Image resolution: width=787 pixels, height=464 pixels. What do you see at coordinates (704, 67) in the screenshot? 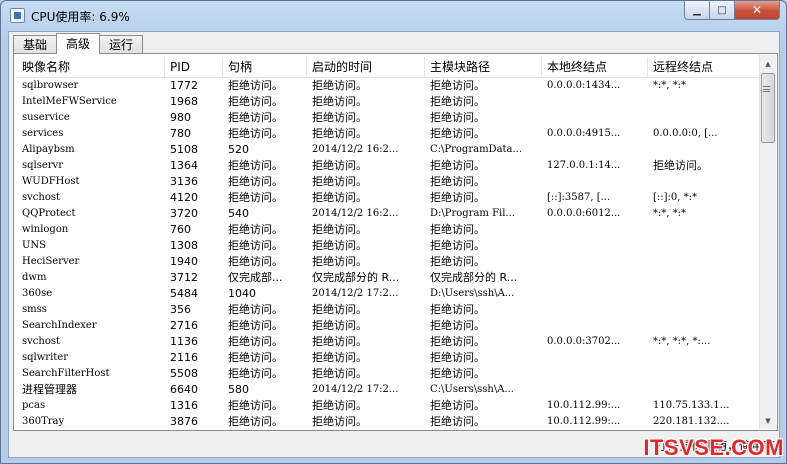
I see `column-header-remote-endpoint: 远程终结点` at bounding box center [704, 67].